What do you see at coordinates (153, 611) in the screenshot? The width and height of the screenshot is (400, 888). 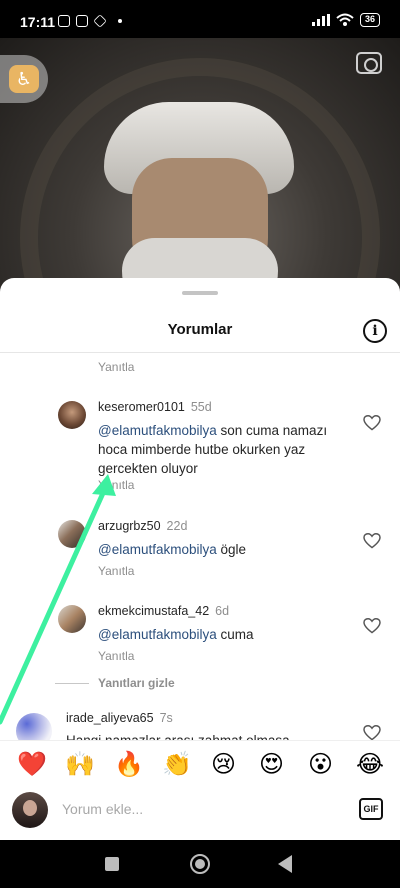 I see `username: ekmekcimustafa_42` at bounding box center [153, 611].